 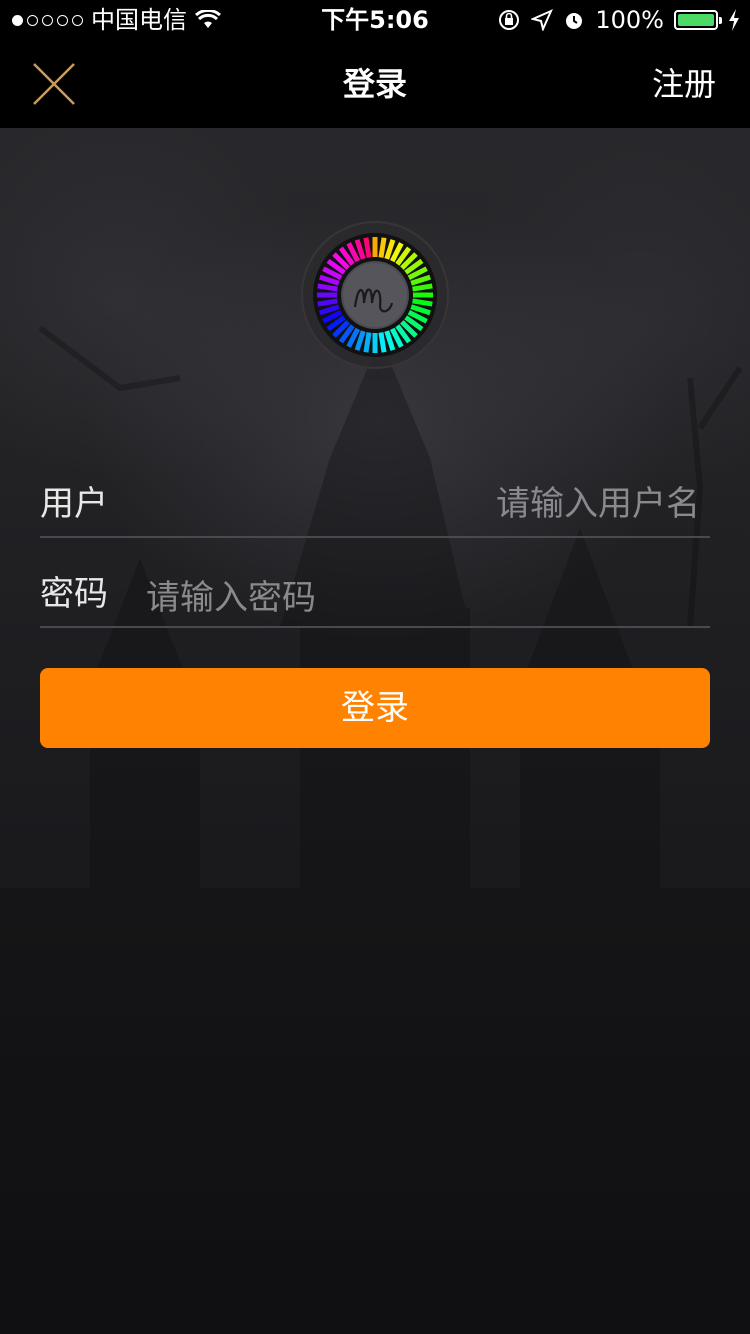 What do you see at coordinates (684, 84) in the screenshot?
I see `register-button: 注册` at bounding box center [684, 84].